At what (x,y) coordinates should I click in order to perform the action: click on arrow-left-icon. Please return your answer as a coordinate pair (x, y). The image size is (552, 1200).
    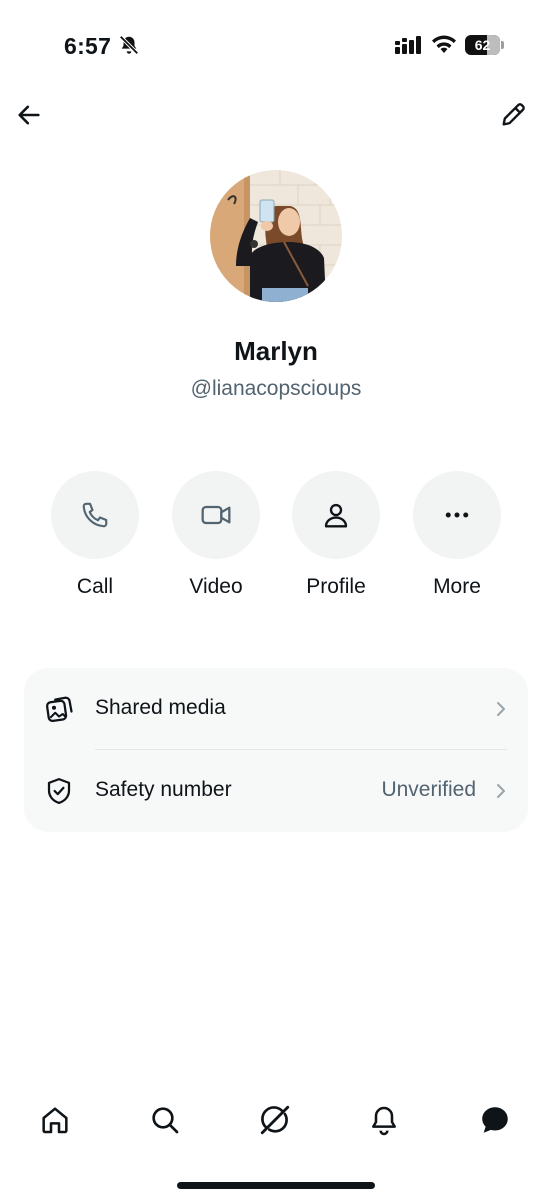
    Looking at the image, I should click on (29, 115).